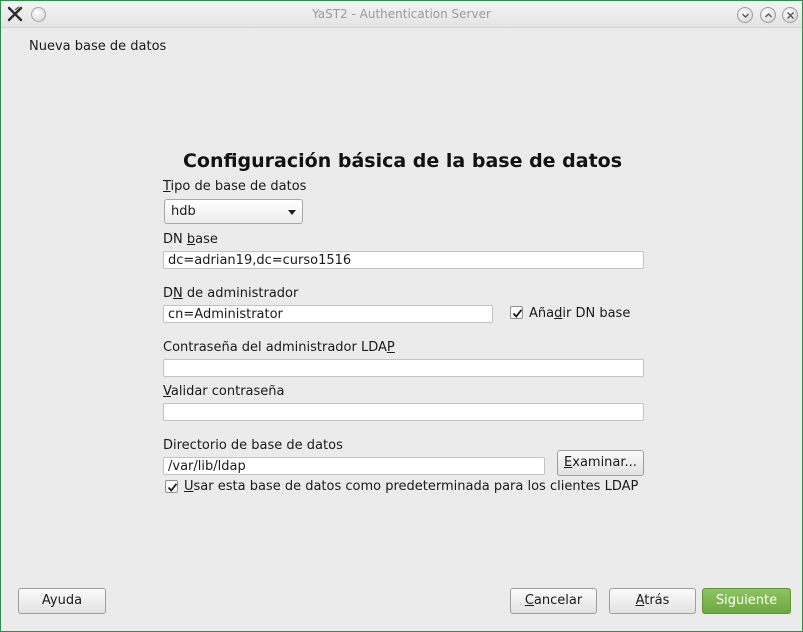 The image size is (803, 632). I want to click on validate-password-label-text: alidar contraseña, so click(227, 391).